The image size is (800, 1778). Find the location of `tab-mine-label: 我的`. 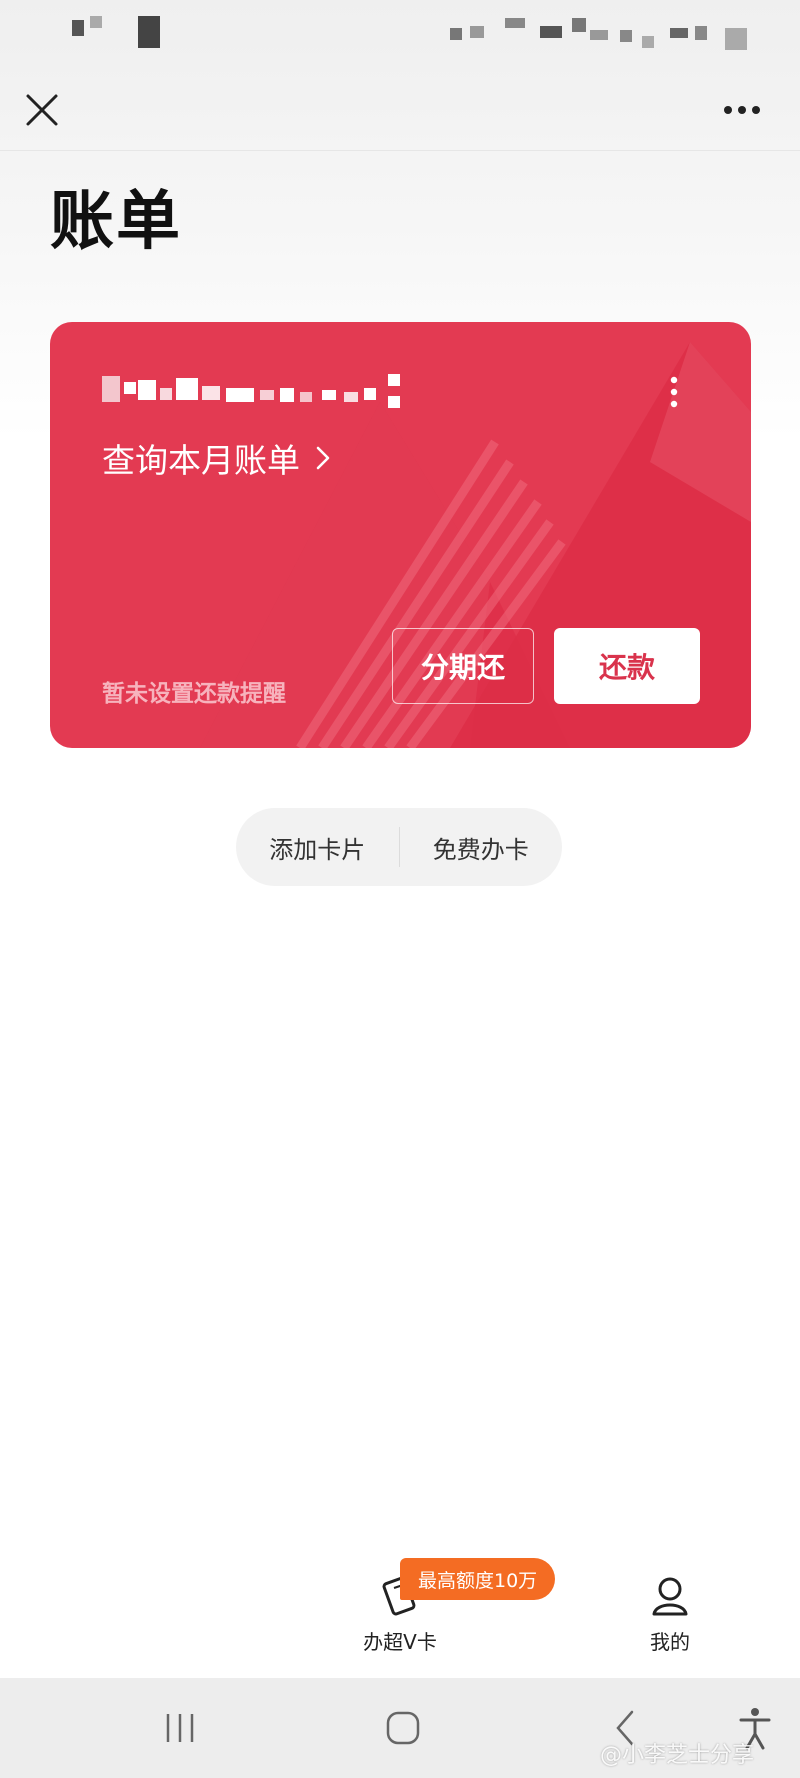

tab-mine-label: 我的 is located at coordinates (670, 1642).